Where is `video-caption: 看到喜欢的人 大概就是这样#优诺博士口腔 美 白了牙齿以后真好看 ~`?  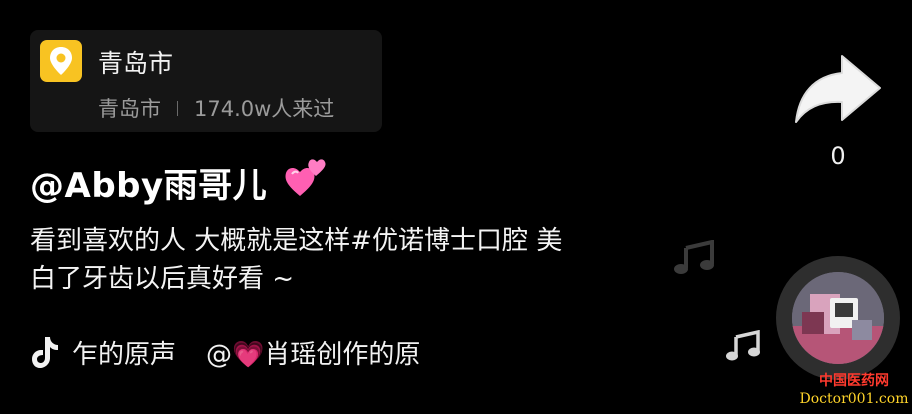
video-caption: 看到喜欢的人 大概就是这样#优诺博士口腔 美 白了牙齿以后真好看 ~ is located at coordinates (360, 260).